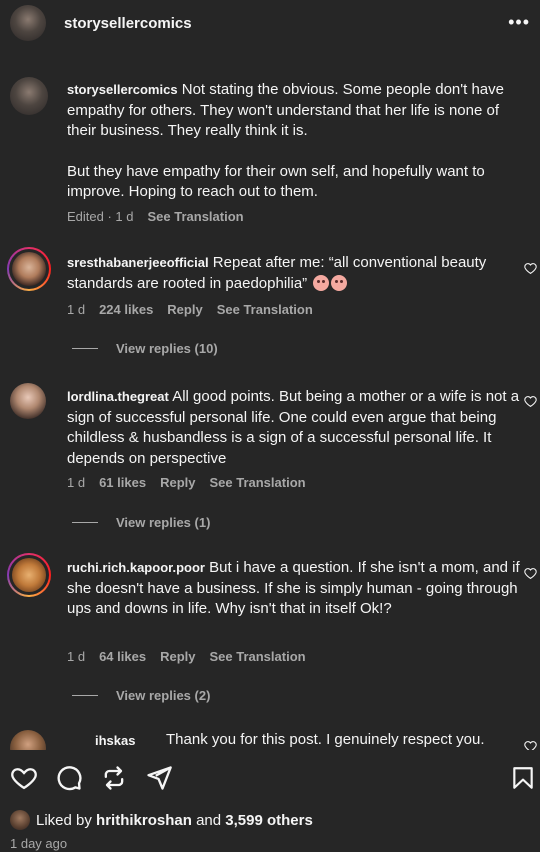 The image size is (540, 852). Describe the element at coordinates (122, 482) in the screenshot. I see `likes-count: 61 likes` at that location.